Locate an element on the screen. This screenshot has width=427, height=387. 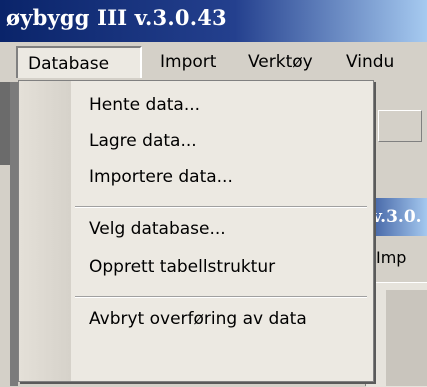
toolbar-button is located at coordinates (400, 126).